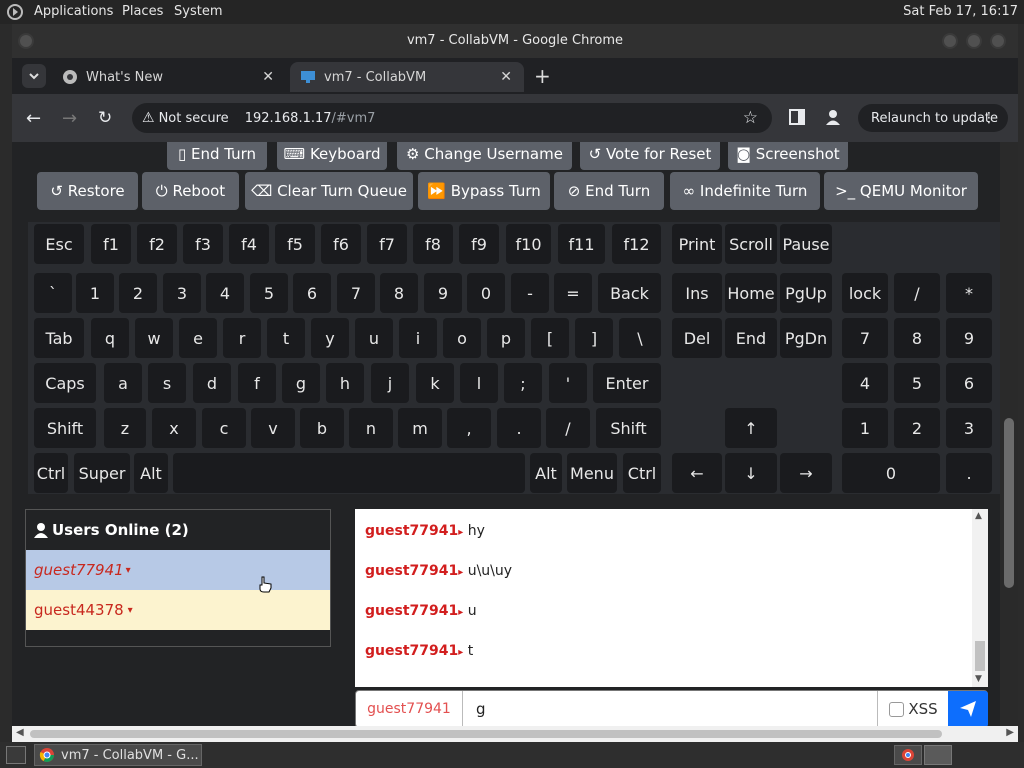 The image size is (1024, 768). I want to click on key-f9: f9, so click(479, 244).